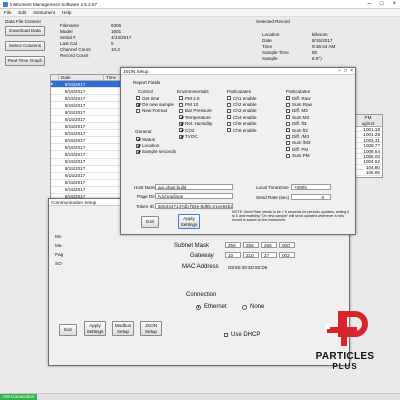 The width and height of the screenshot is (400, 400). I want to click on selected-record-labels: Location Date Time Sample Time Sample, so click(275, 47).